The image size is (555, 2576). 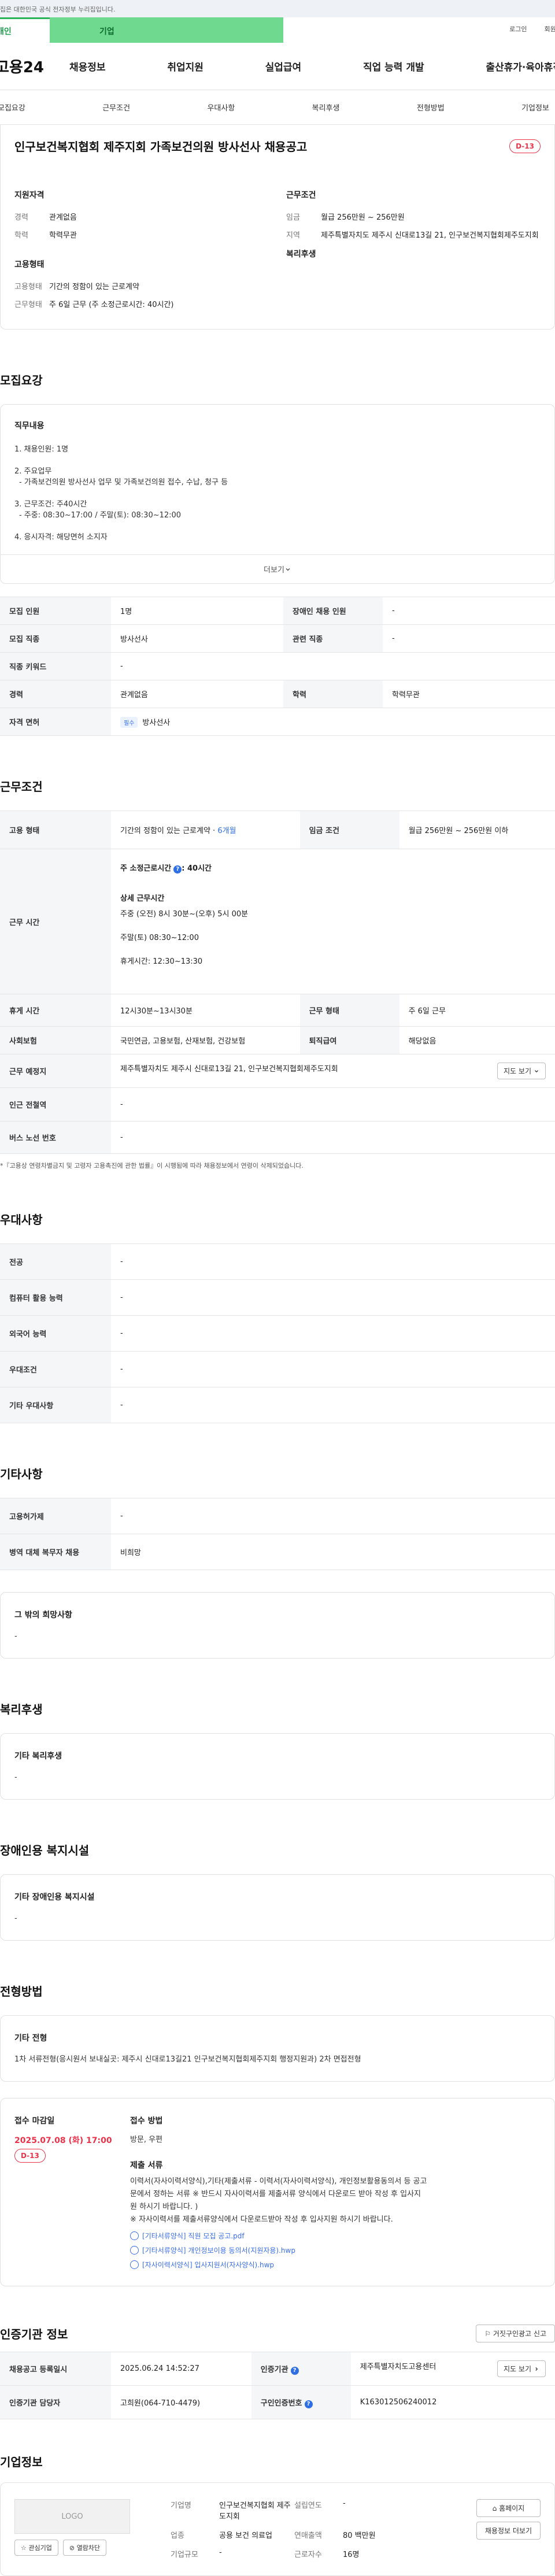 What do you see at coordinates (277, 1104) in the screenshot?
I see `table-row: 인근 전철역 -` at bounding box center [277, 1104].